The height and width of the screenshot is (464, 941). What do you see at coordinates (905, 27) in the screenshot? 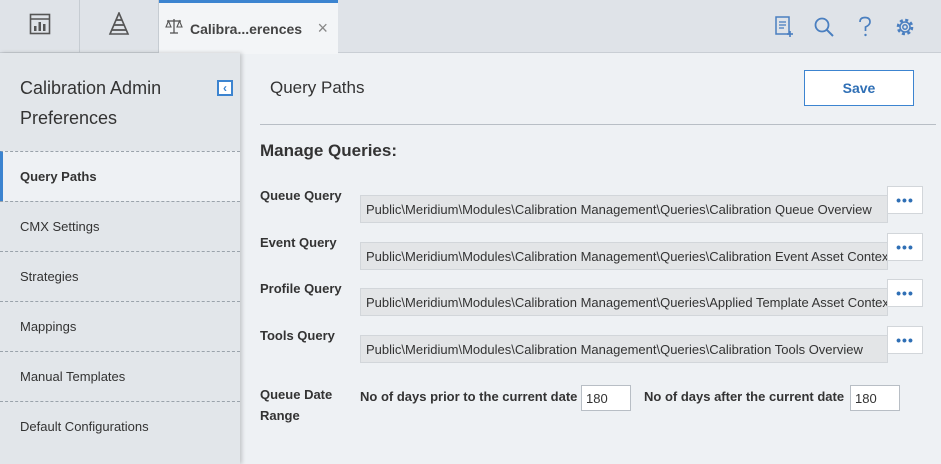
I see `settings-icon` at bounding box center [905, 27].